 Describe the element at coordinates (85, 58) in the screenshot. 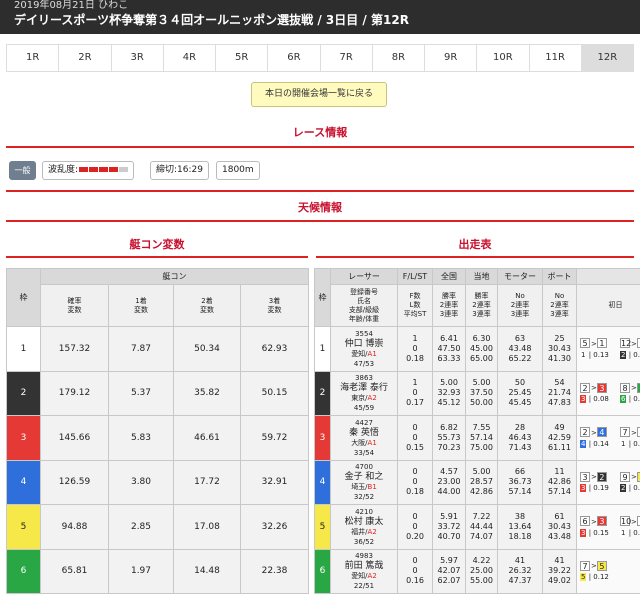

I see `tab-2r: 2R` at that location.